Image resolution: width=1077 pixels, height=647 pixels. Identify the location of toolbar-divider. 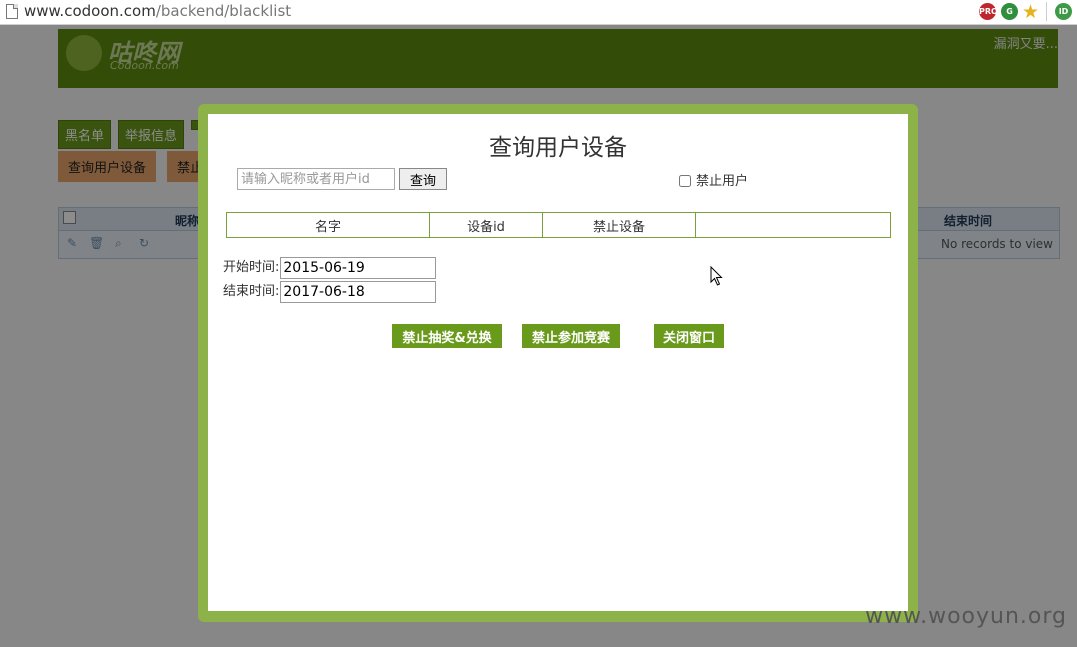
(1046, 11).